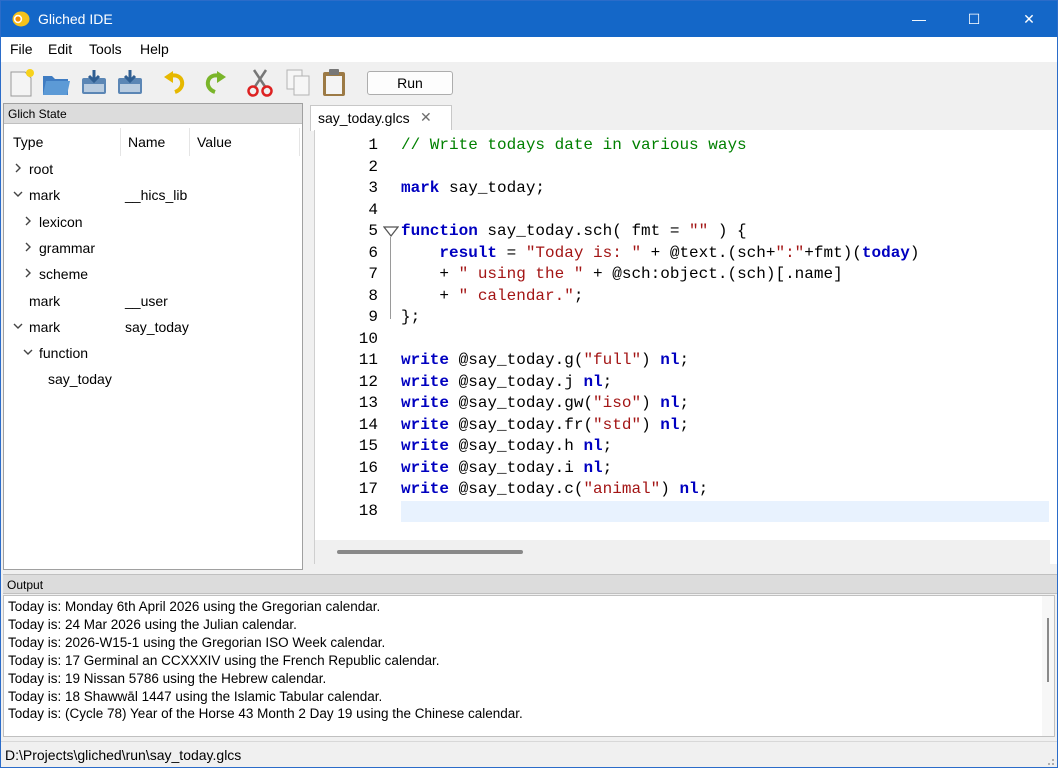  Describe the element at coordinates (473, 189) in the screenshot. I see `code-line: mark say_today;` at that location.